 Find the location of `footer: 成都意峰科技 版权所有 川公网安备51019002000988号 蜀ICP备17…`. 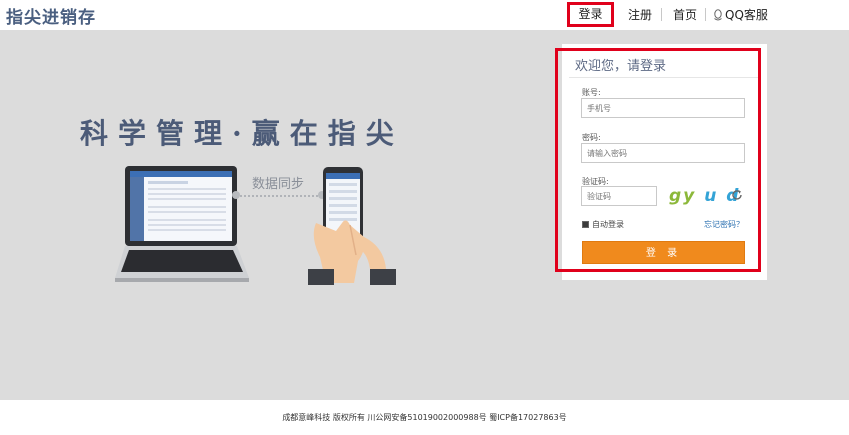

footer: 成都意峰科技 版权所有 川公网安备51019002000988号 蜀ICP备17… is located at coordinates (424, 415).